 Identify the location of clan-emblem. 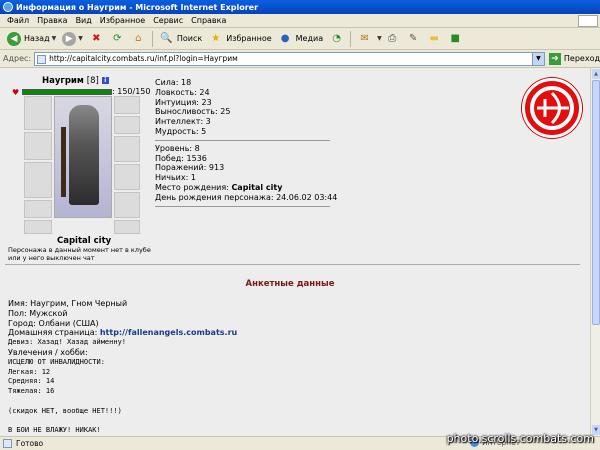
(552, 108).